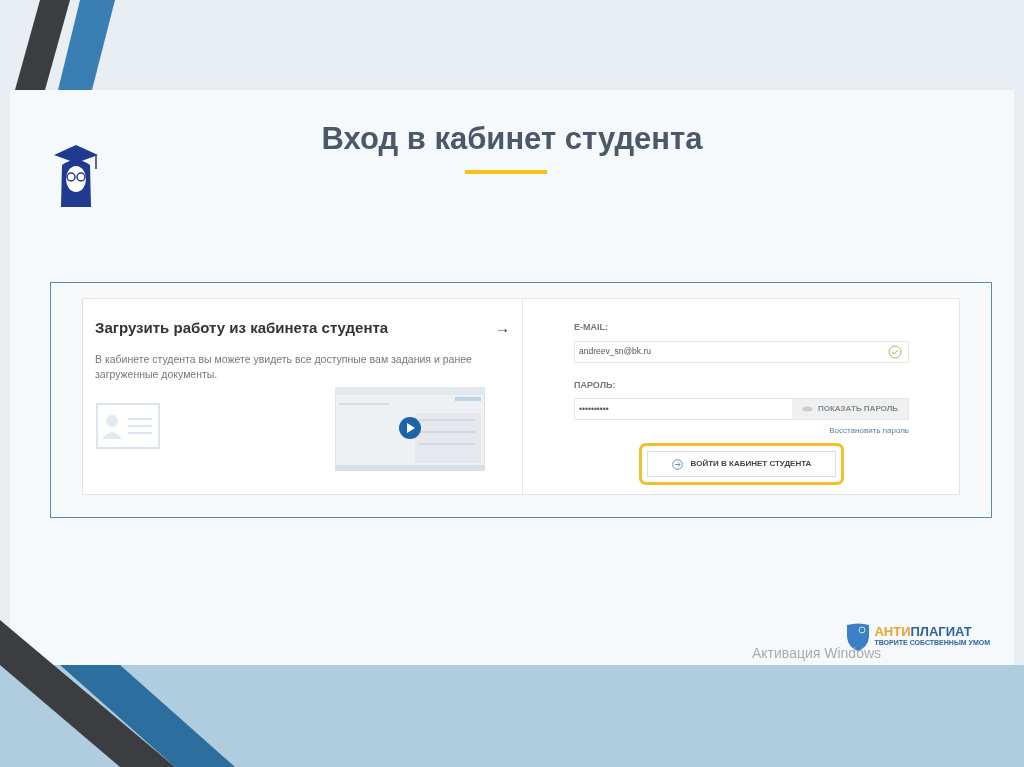  What do you see at coordinates (817, 653) in the screenshot?
I see `activation-notice: Активация Windows` at bounding box center [817, 653].